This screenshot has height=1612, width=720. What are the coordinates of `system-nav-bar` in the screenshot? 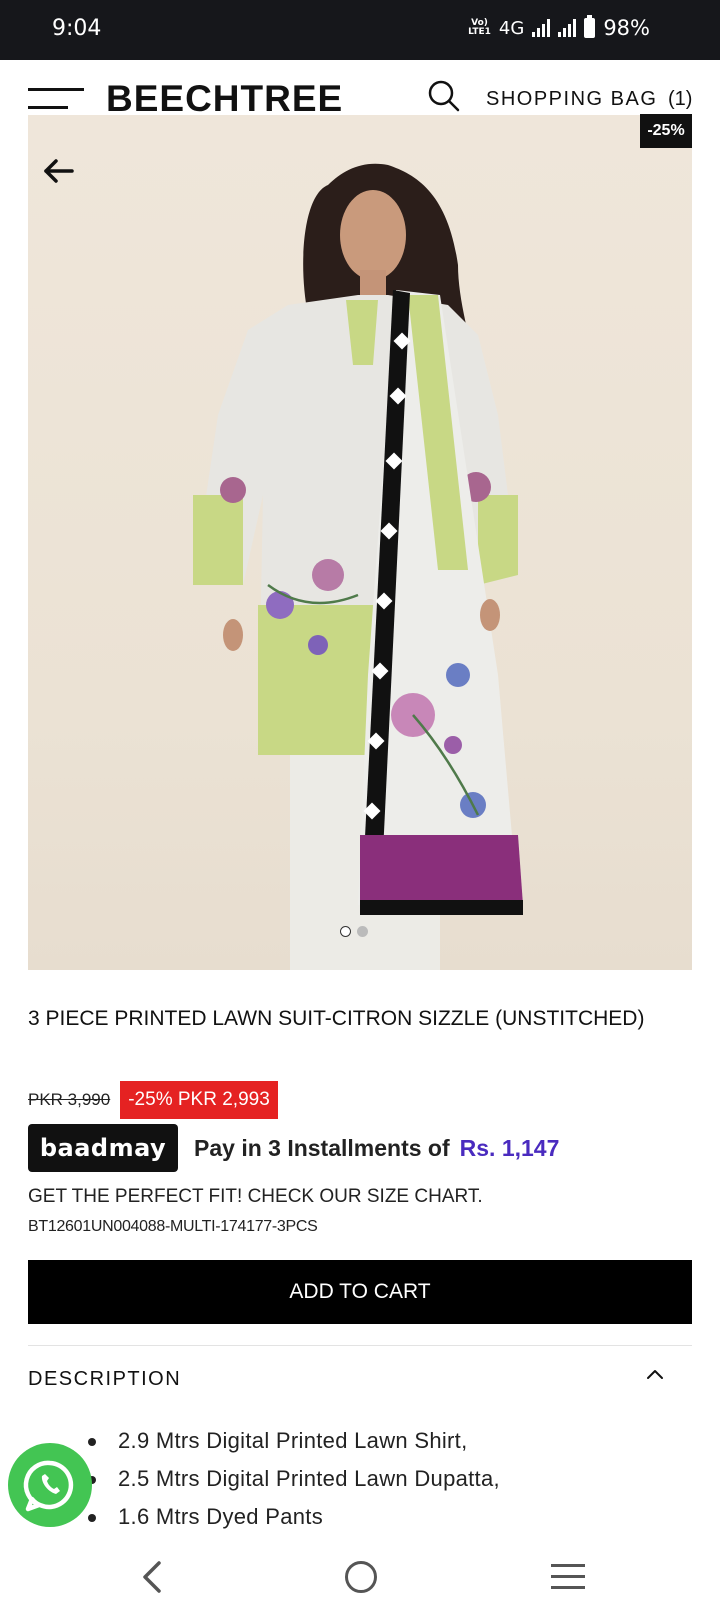 It's located at (360, 1576).